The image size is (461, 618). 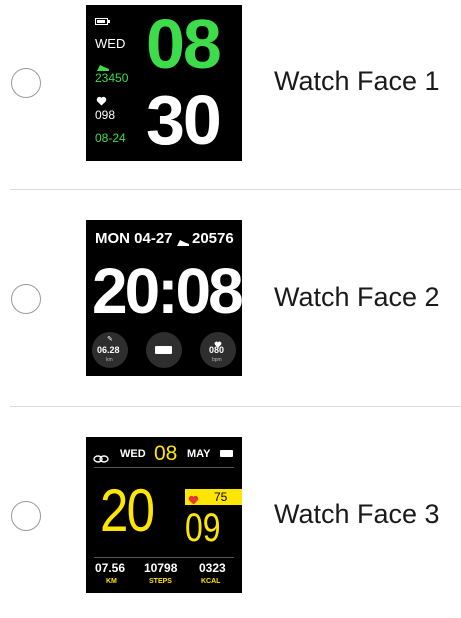 I want to click on location-icon: ✎, so click(x=110, y=339).